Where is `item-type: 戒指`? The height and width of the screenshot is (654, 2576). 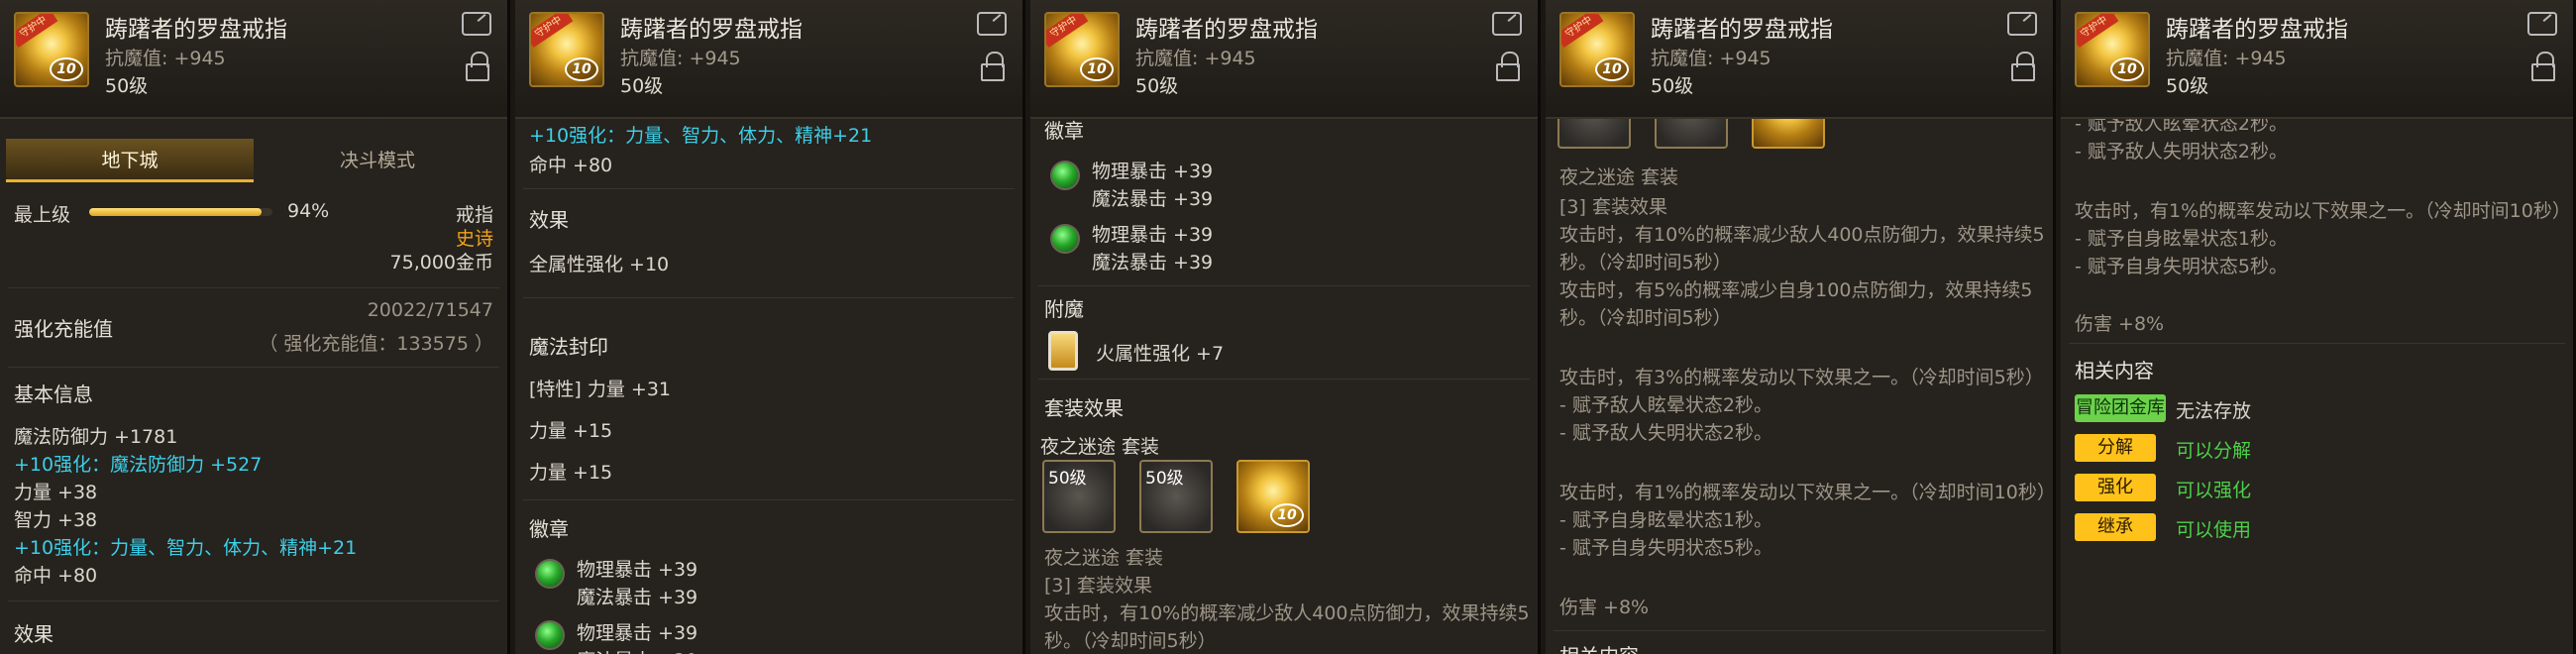 item-type: 戒指 is located at coordinates (474, 215).